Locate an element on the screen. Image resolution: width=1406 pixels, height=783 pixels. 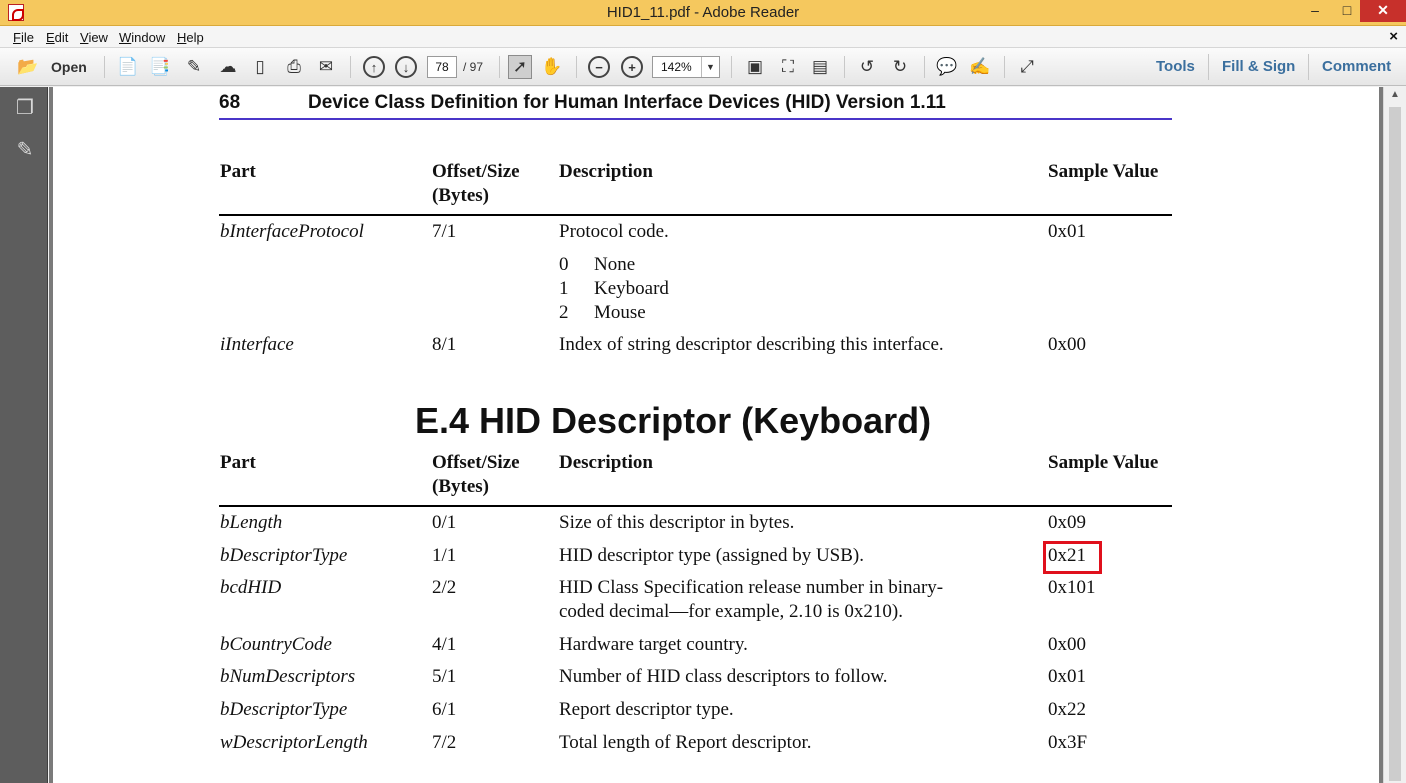
table-cell-part: bCountryCode is located at coordinates (276, 644).